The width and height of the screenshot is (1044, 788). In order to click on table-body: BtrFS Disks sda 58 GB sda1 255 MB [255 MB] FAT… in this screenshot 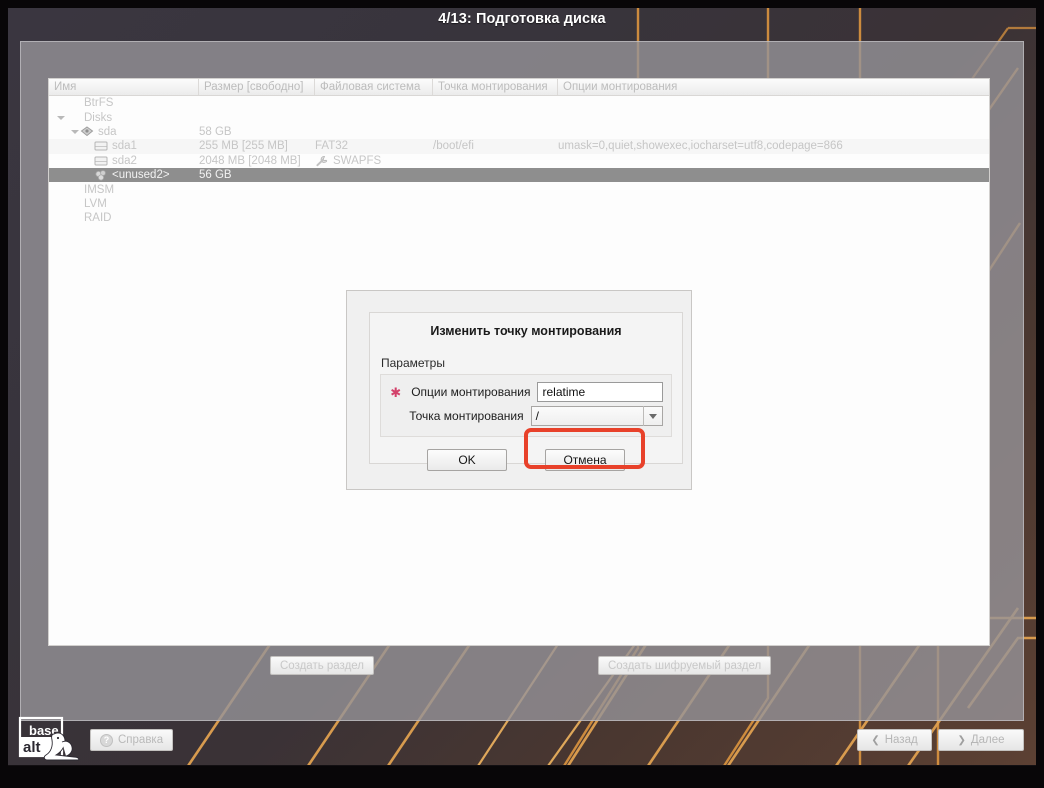, I will do `click(519, 161)`.